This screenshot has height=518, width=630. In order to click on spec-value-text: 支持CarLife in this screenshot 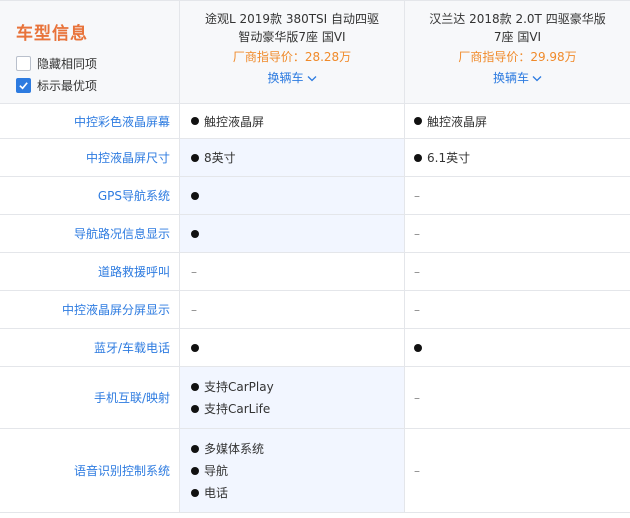, I will do `click(237, 409)`.